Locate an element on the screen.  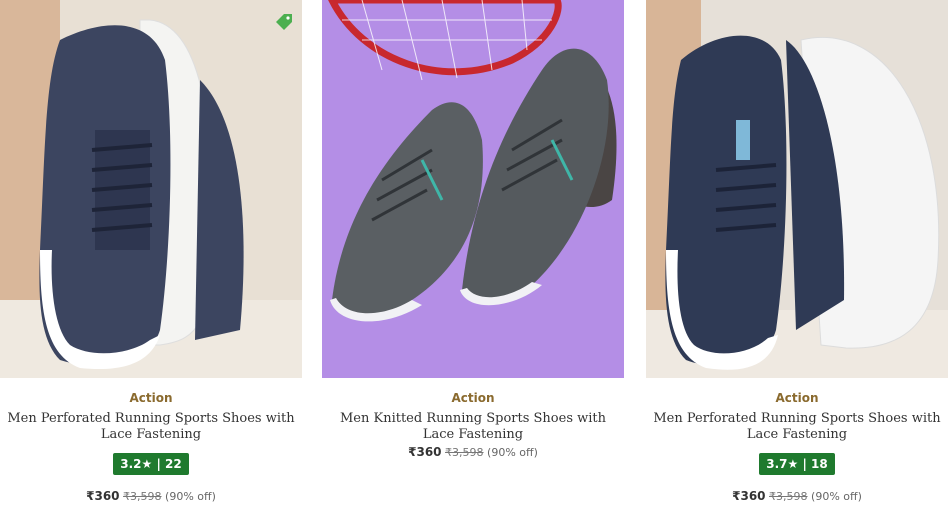
rating-container: 3.2★ | 22 is located at coordinates (151, 464).